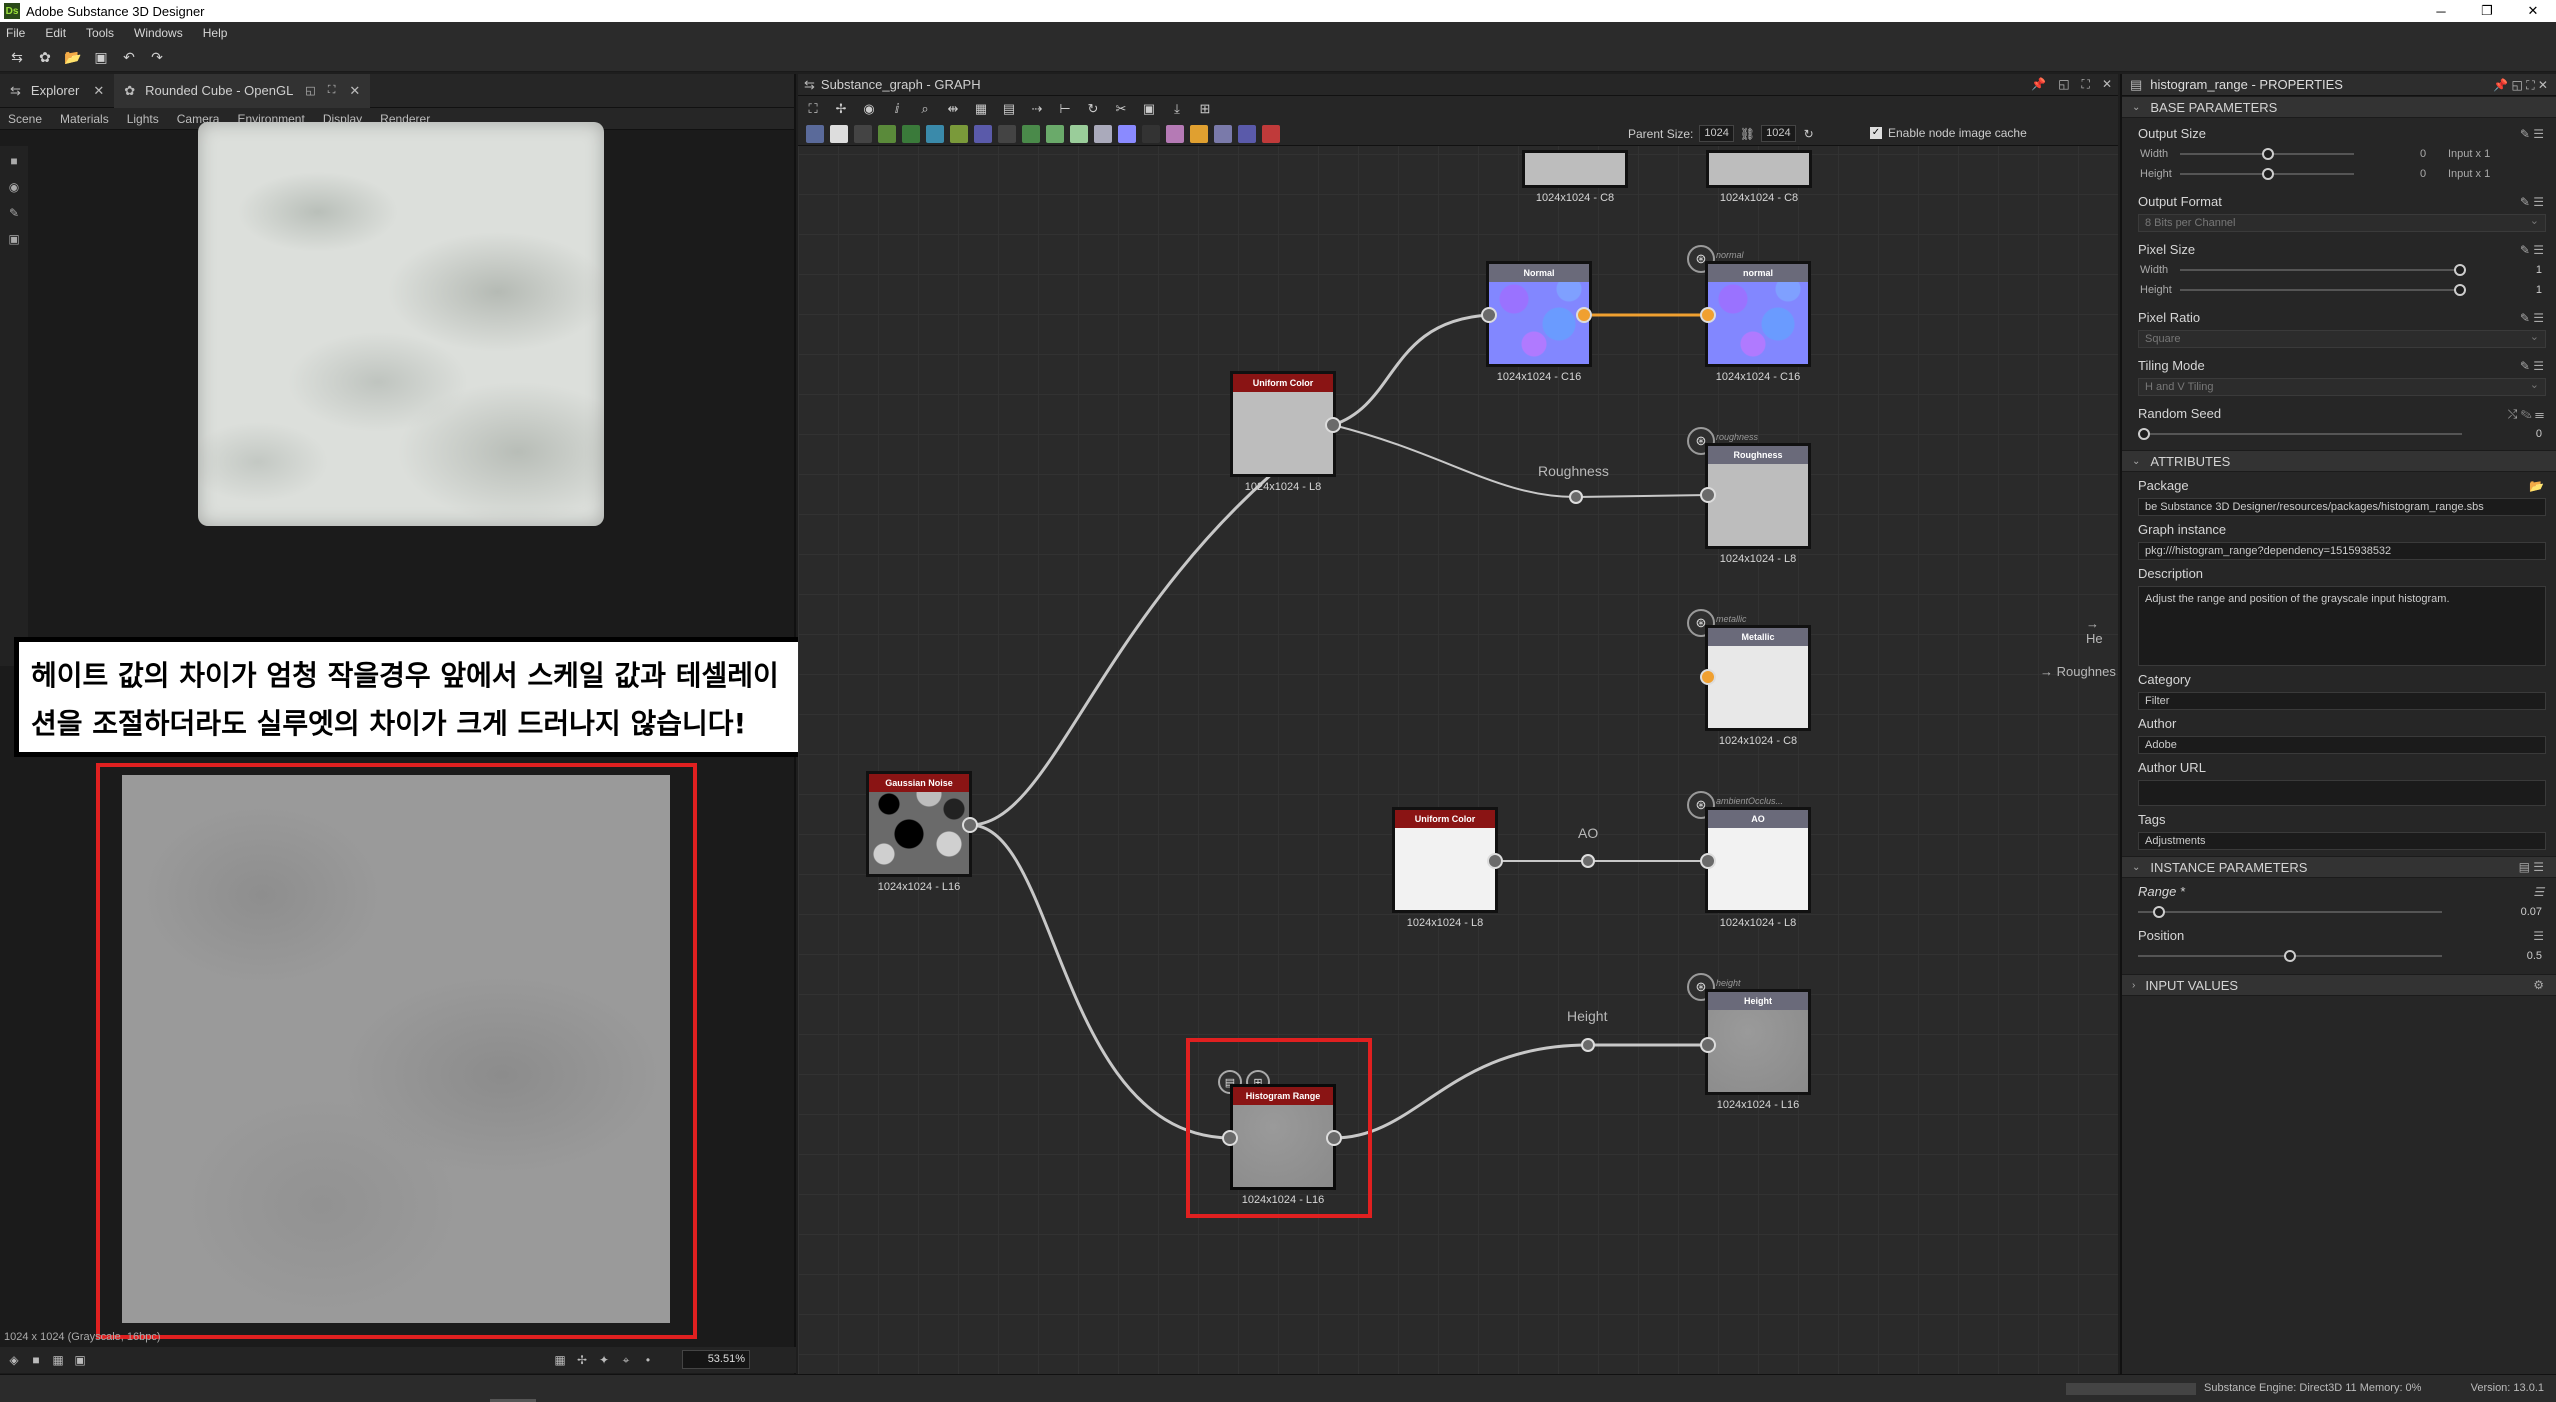  What do you see at coordinates (2342, 745) in the screenshot?
I see `author-field: Adobe` at bounding box center [2342, 745].